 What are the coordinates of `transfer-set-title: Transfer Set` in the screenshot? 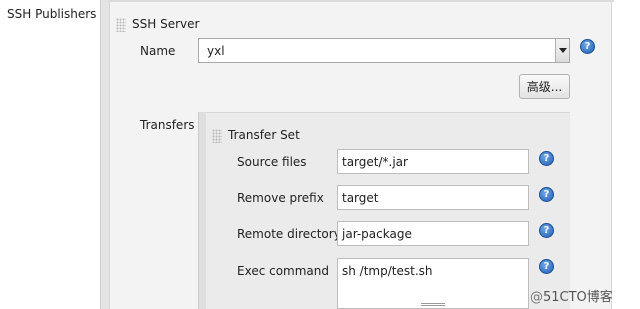 It's located at (264, 135).